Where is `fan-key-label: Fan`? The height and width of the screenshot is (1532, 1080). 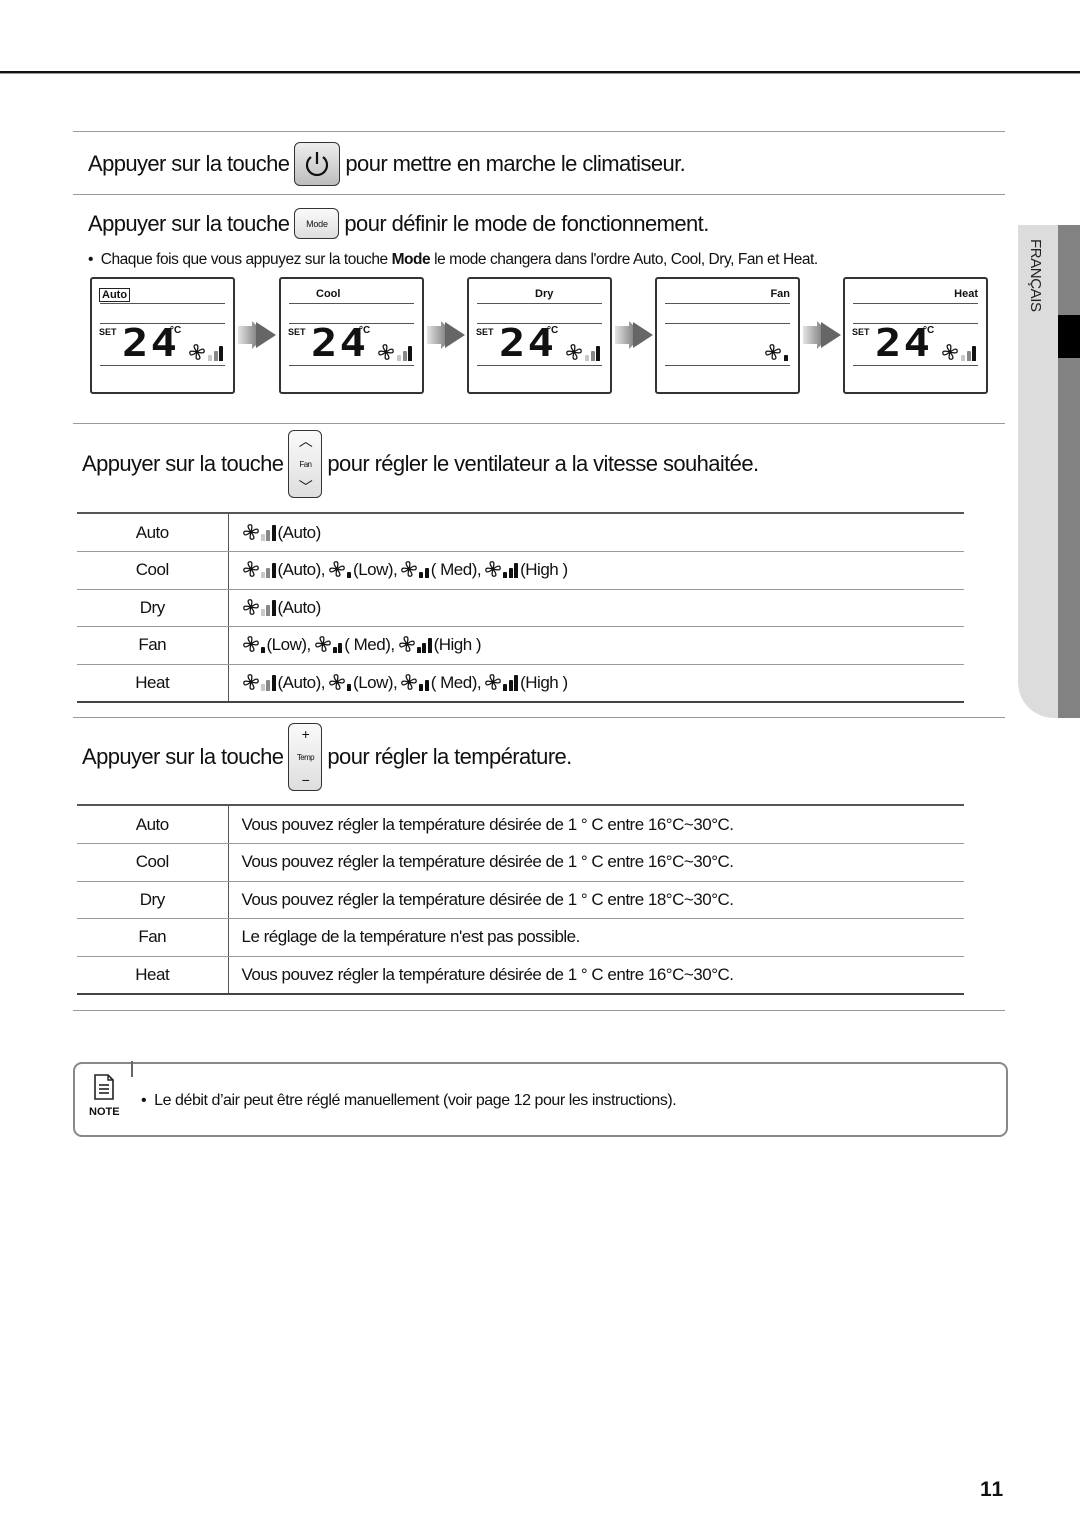
fan-key-label: Fan is located at coordinates (305, 464).